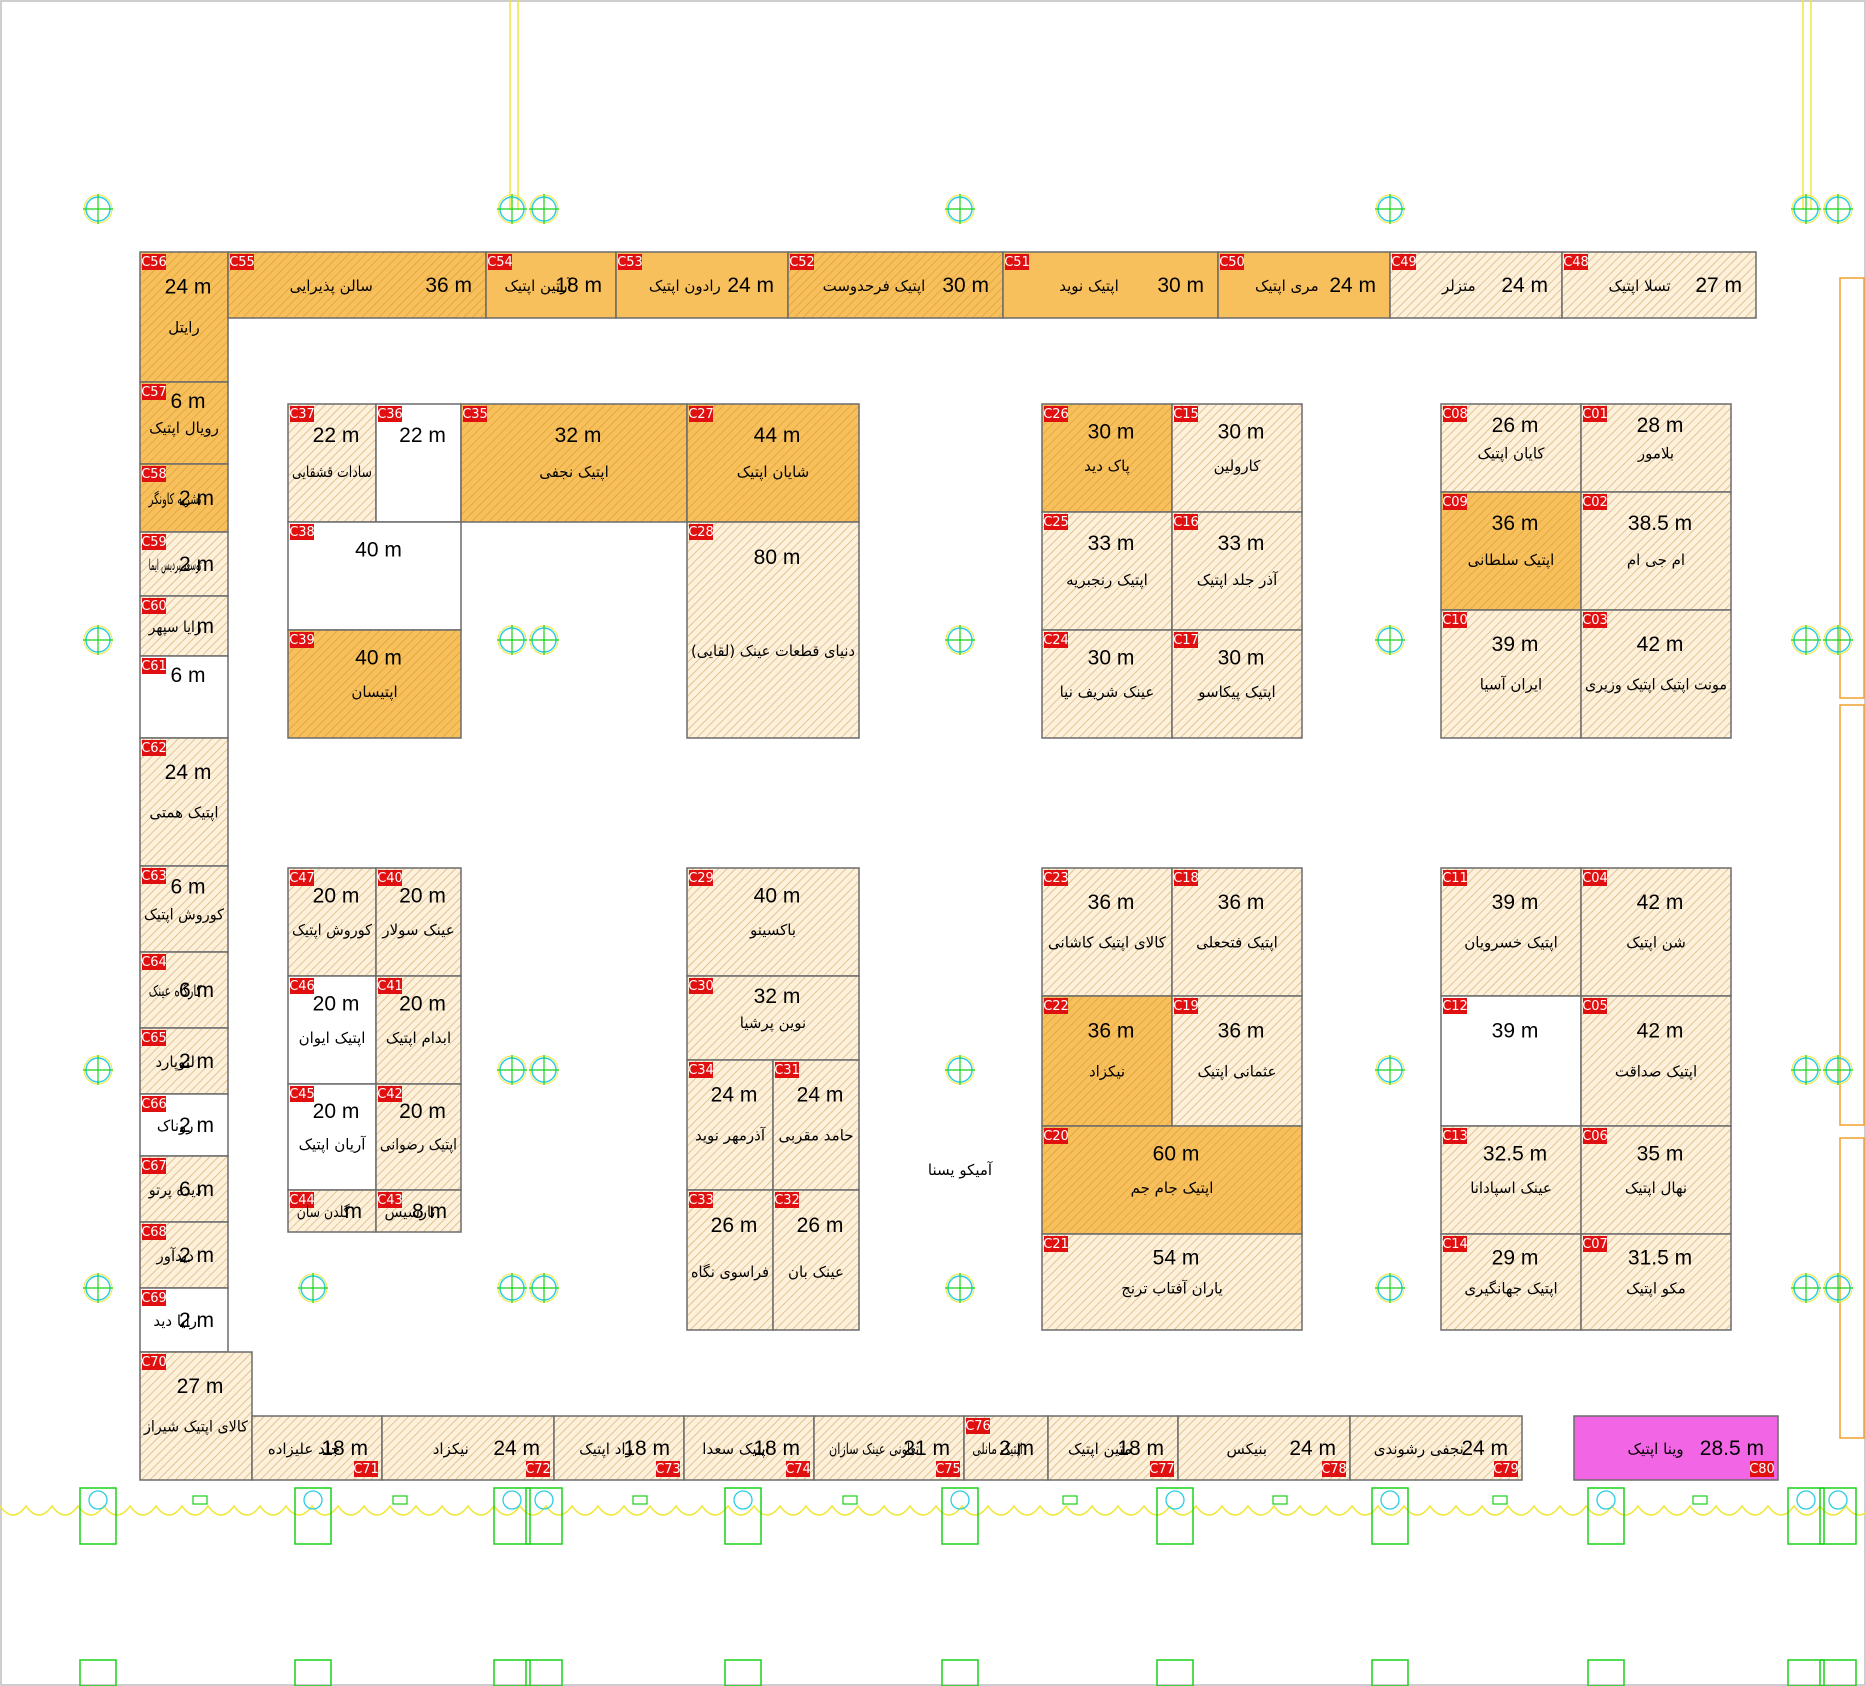 Image resolution: width=1866 pixels, height=1686 pixels. Describe the element at coordinates (1264, 1448) in the screenshot. I see `booth-c78: C78 24 m بنیکس` at that location.